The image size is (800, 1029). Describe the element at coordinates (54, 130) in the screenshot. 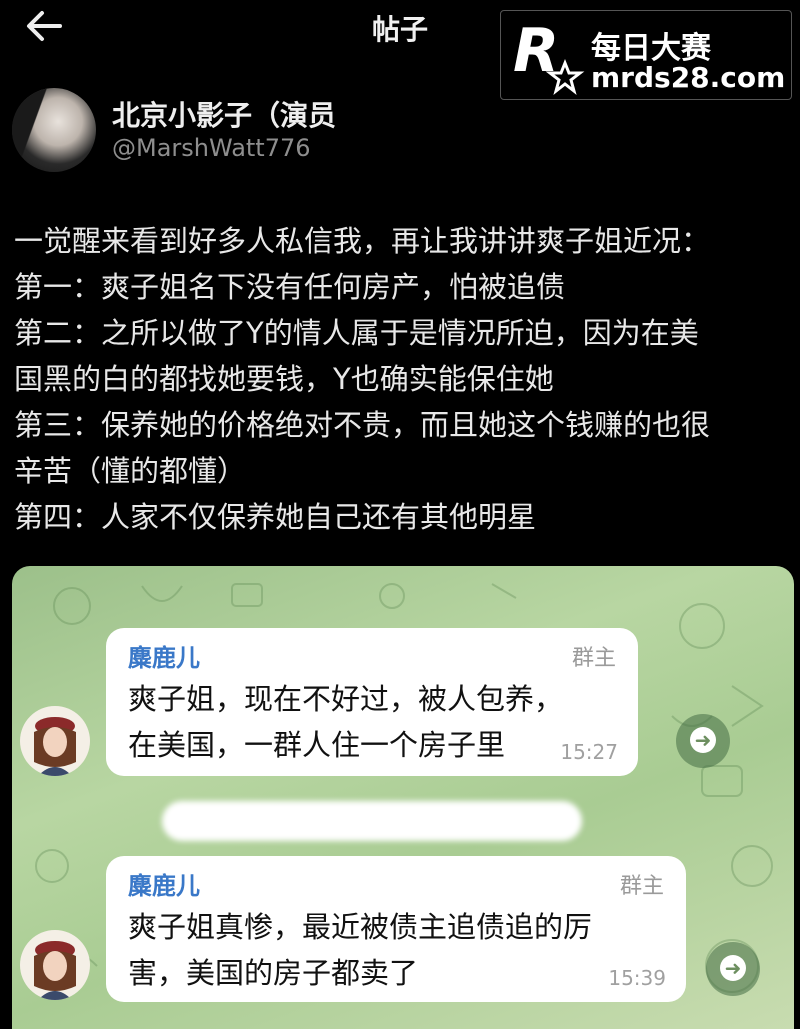

I see `author-avatar` at that location.